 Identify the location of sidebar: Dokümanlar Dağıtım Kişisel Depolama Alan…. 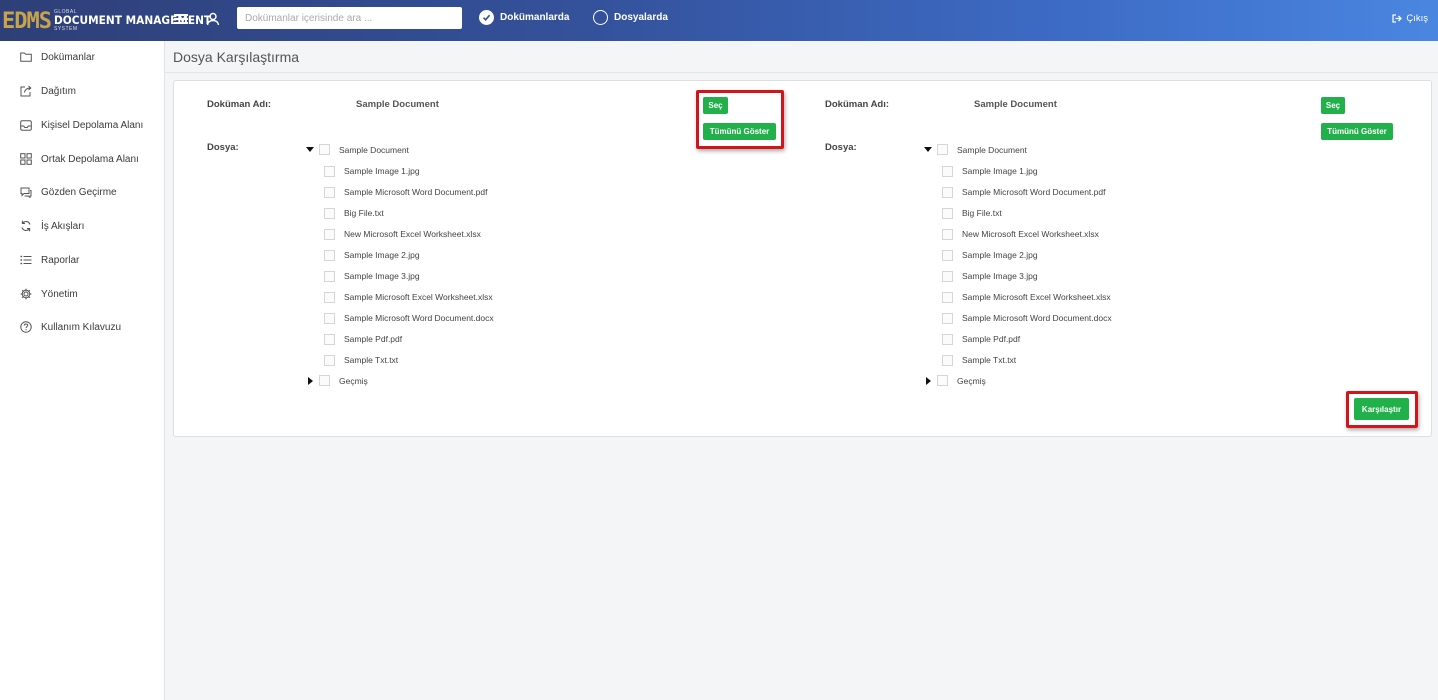
(82, 370).